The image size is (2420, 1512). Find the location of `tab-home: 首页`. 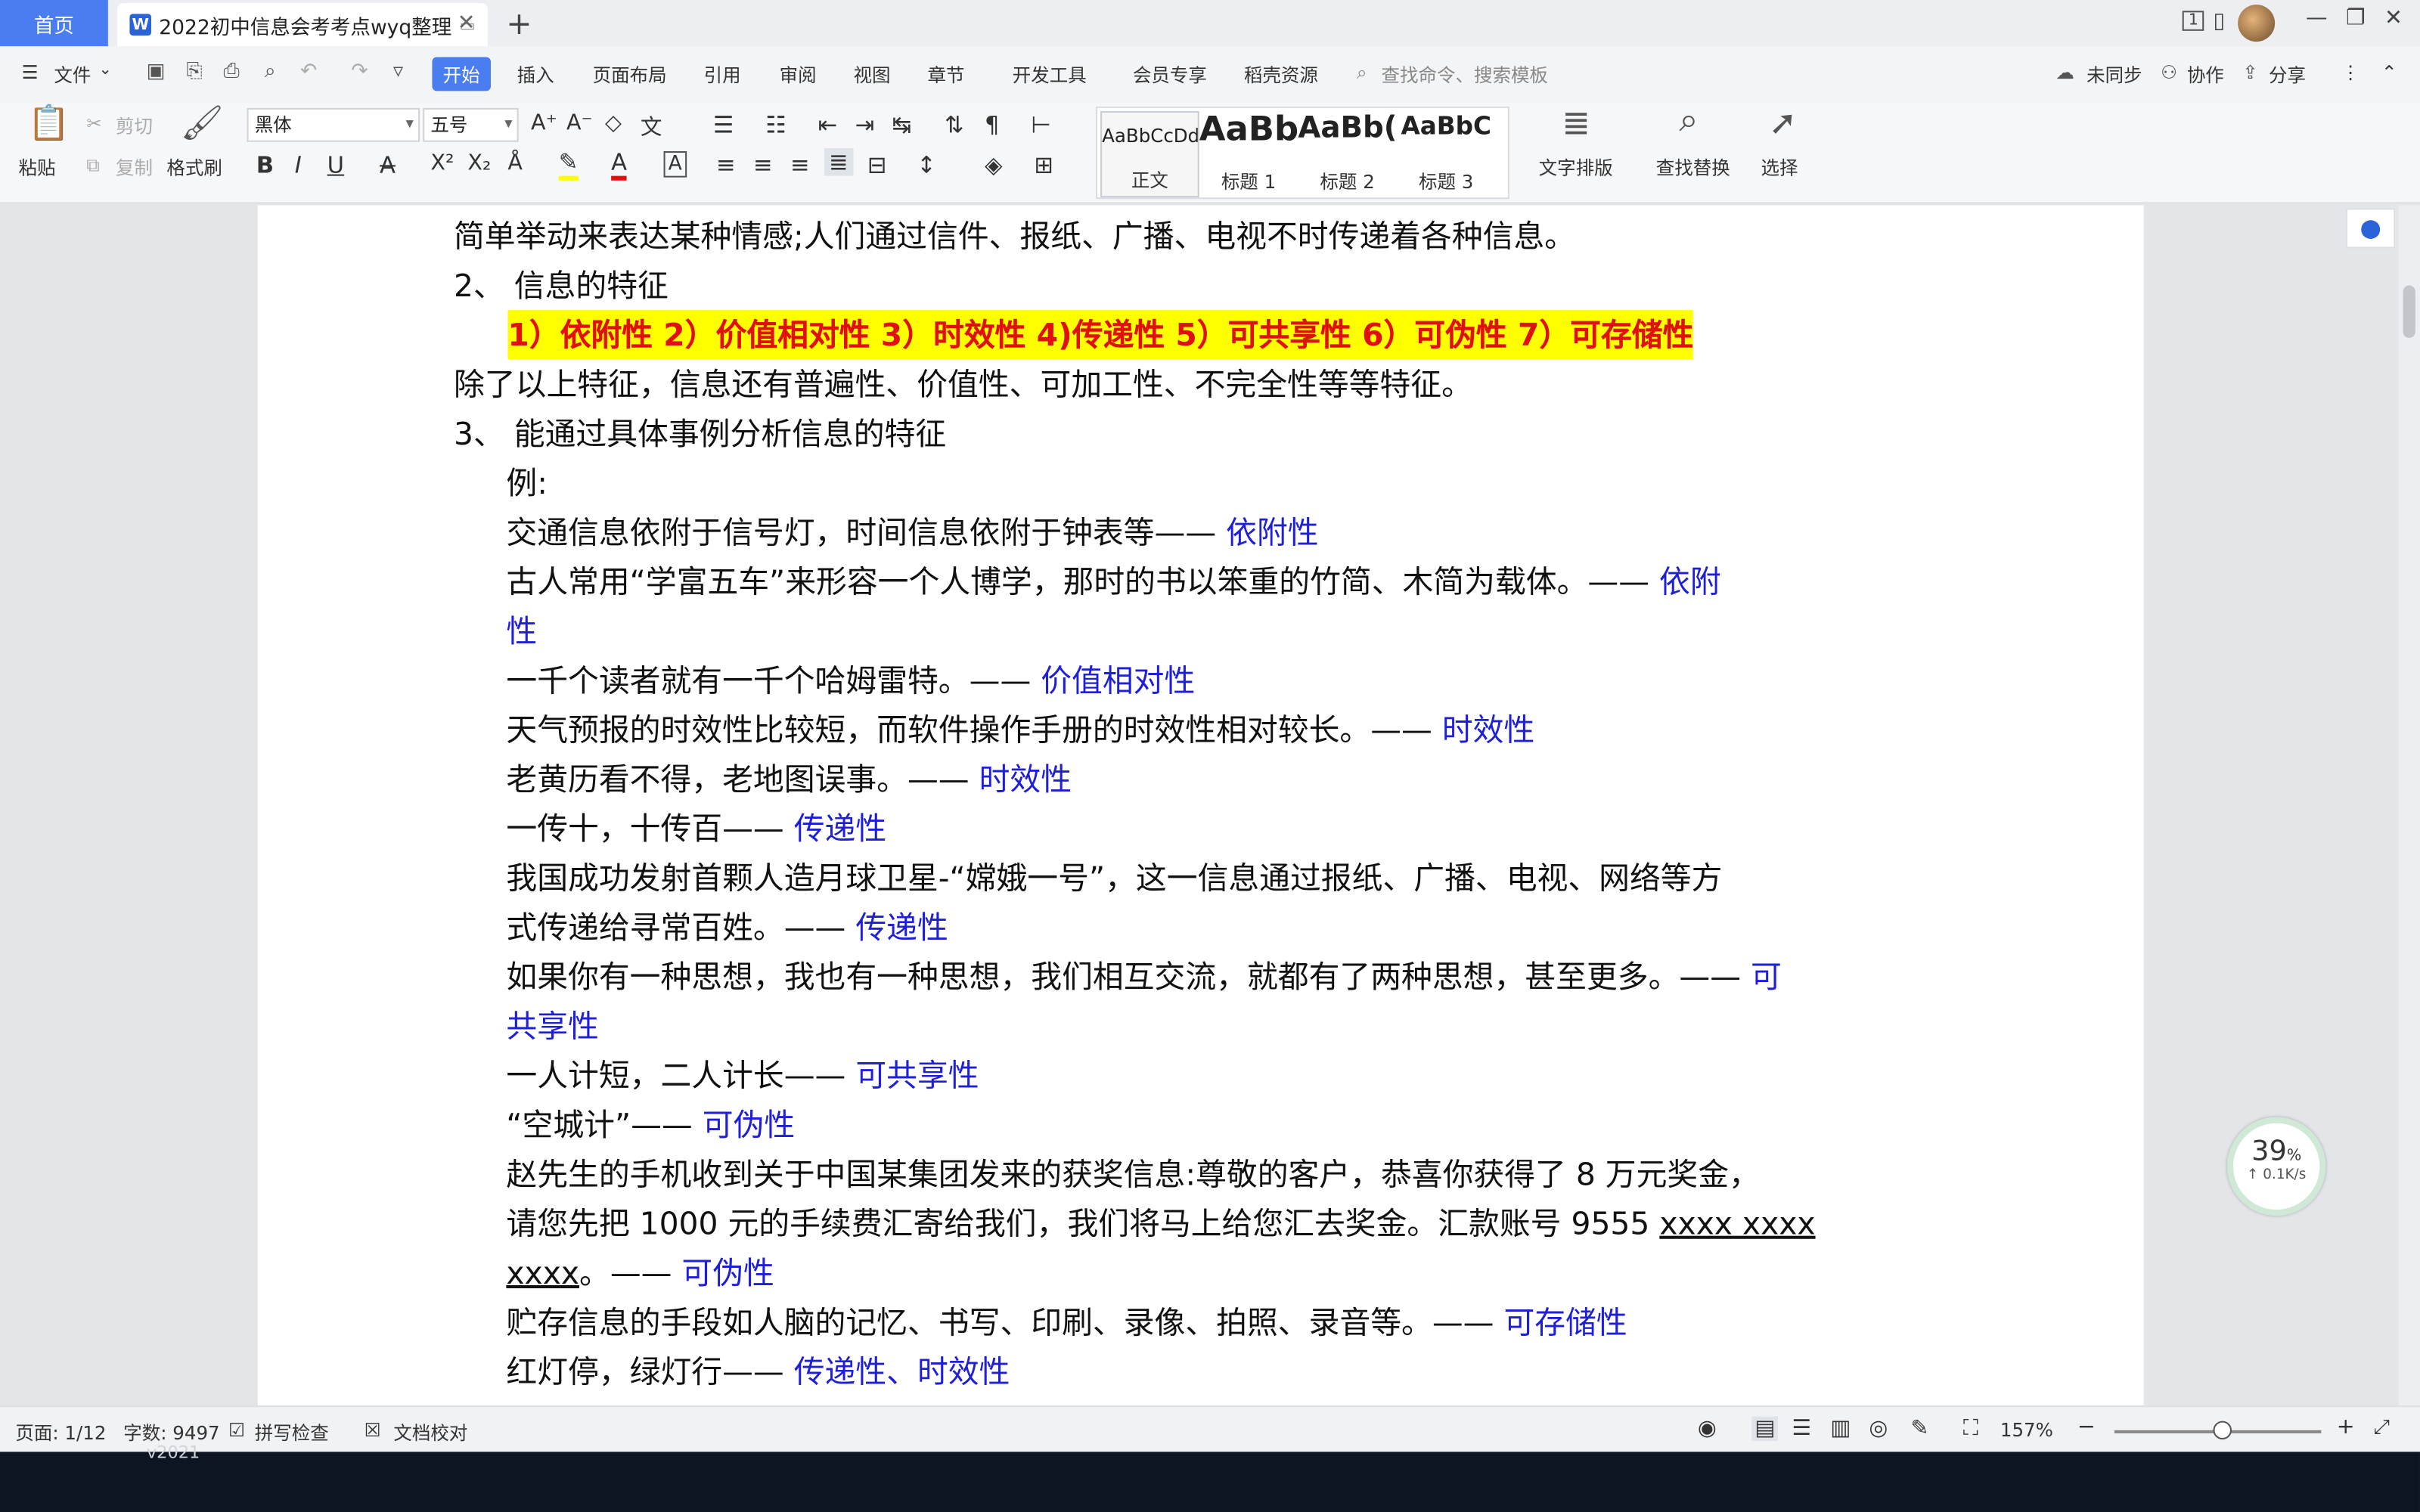

tab-home: 首页 is located at coordinates (54, 23).